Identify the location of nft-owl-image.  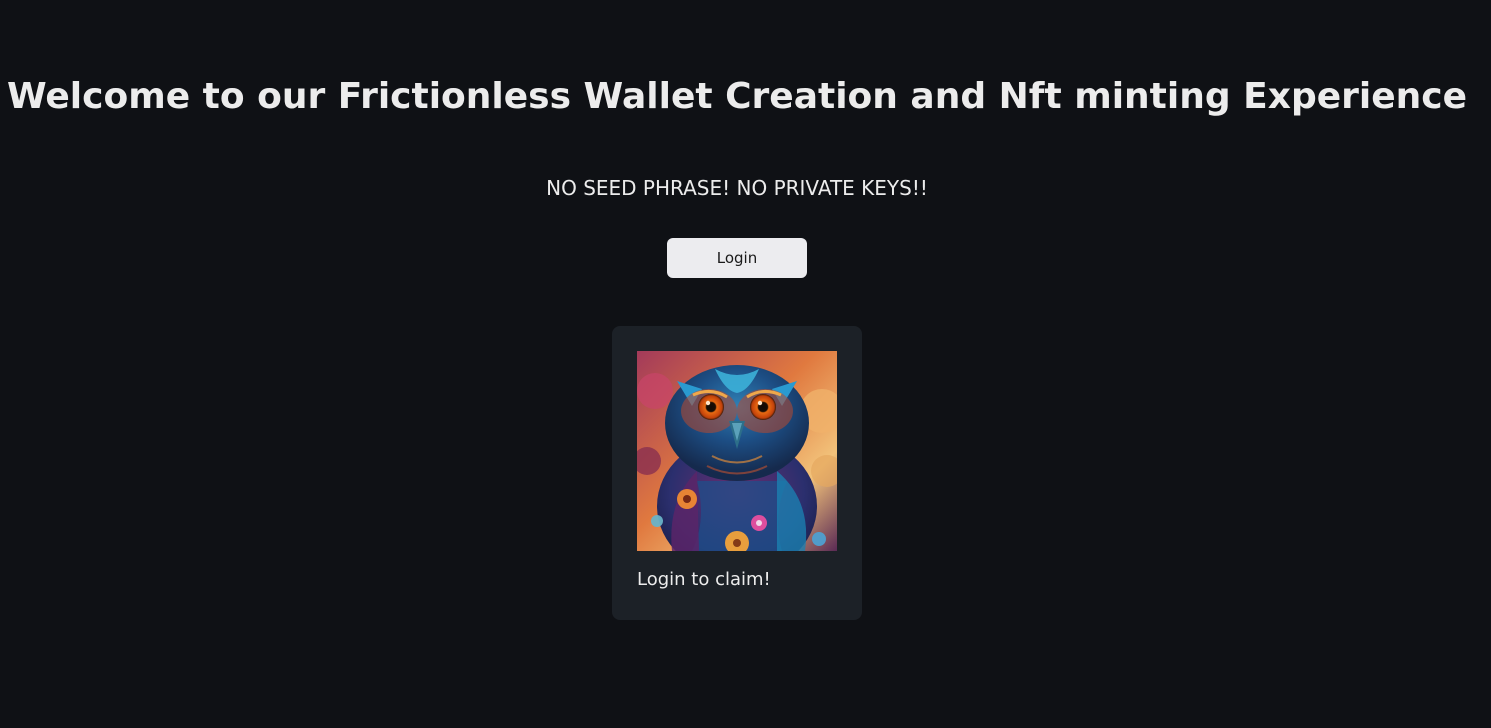
(737, 451).